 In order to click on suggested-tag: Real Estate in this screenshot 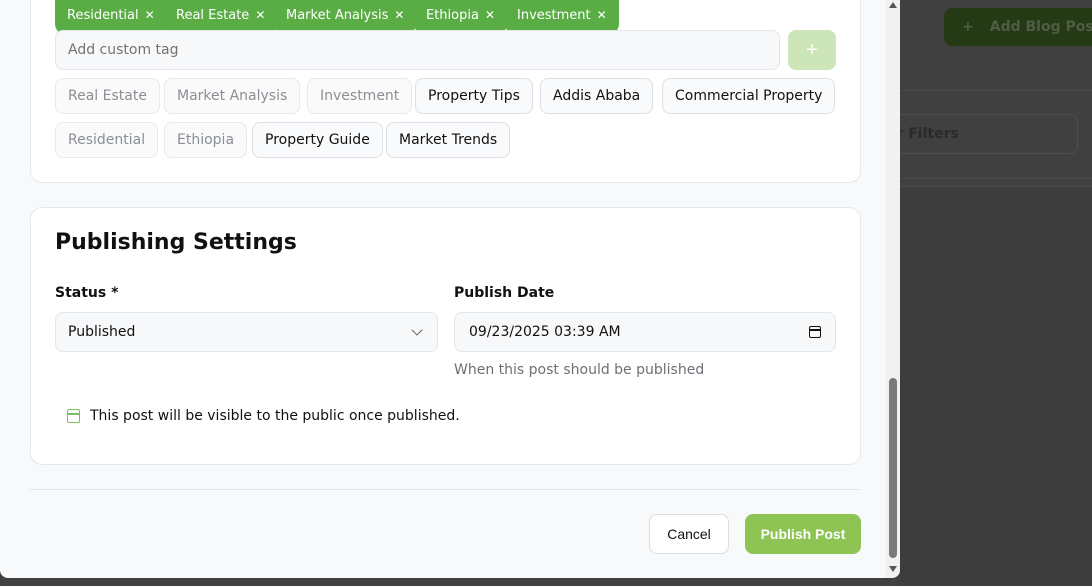, I will do `click(107, 96)`.